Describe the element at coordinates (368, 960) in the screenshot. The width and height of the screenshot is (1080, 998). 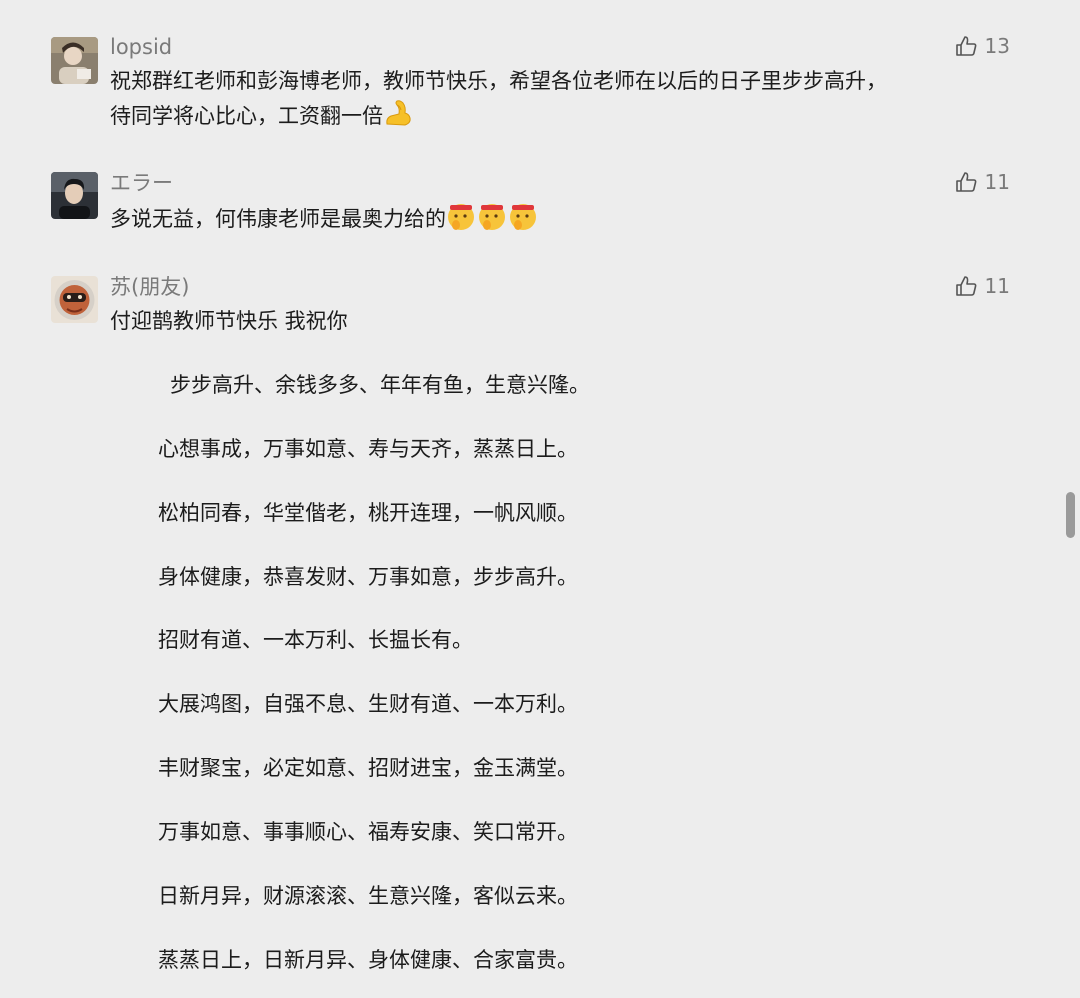
I see `poem-line: 蒸蒸日上，日新月异、身体健康、合家富贵。` at that location.